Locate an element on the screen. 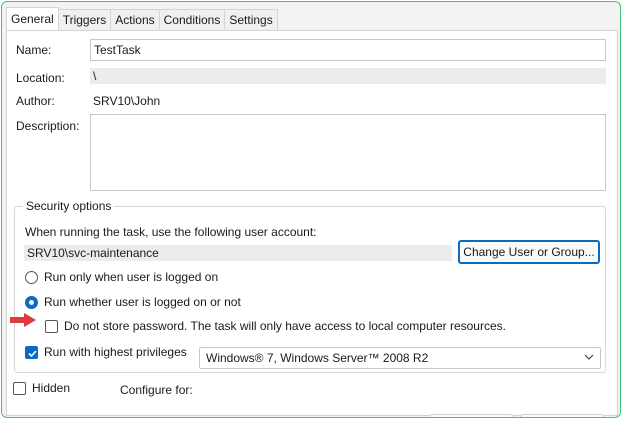  description-label: Description: is located at coordinates (48, 126).